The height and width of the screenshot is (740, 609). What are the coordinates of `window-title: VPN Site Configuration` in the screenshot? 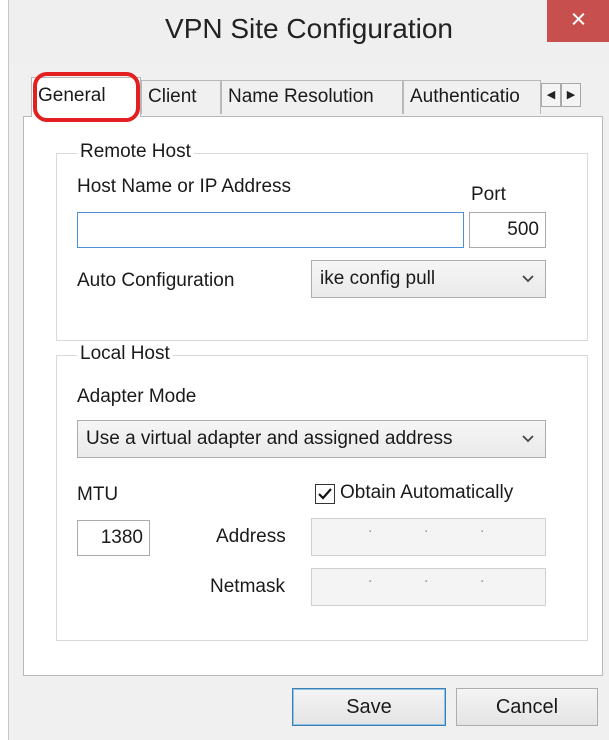 It's located at (309, 28).